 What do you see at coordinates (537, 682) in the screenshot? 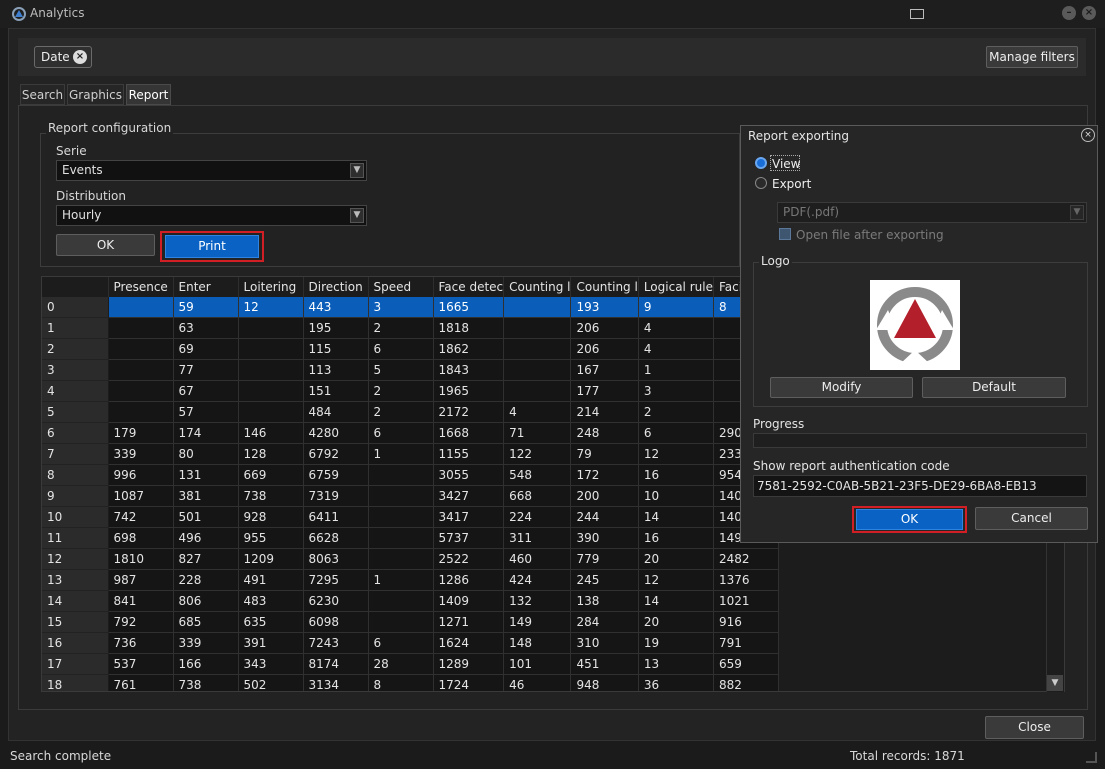
I see `table-cell: 46` at bounding box center [537, 682].